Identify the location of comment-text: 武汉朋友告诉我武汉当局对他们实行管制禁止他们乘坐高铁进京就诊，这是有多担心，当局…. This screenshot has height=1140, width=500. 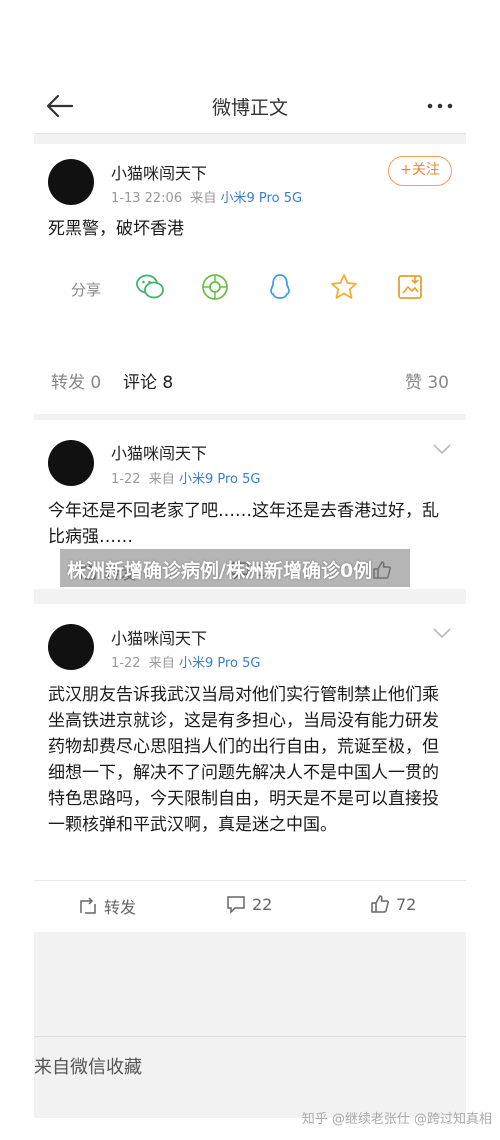
(243, 760).